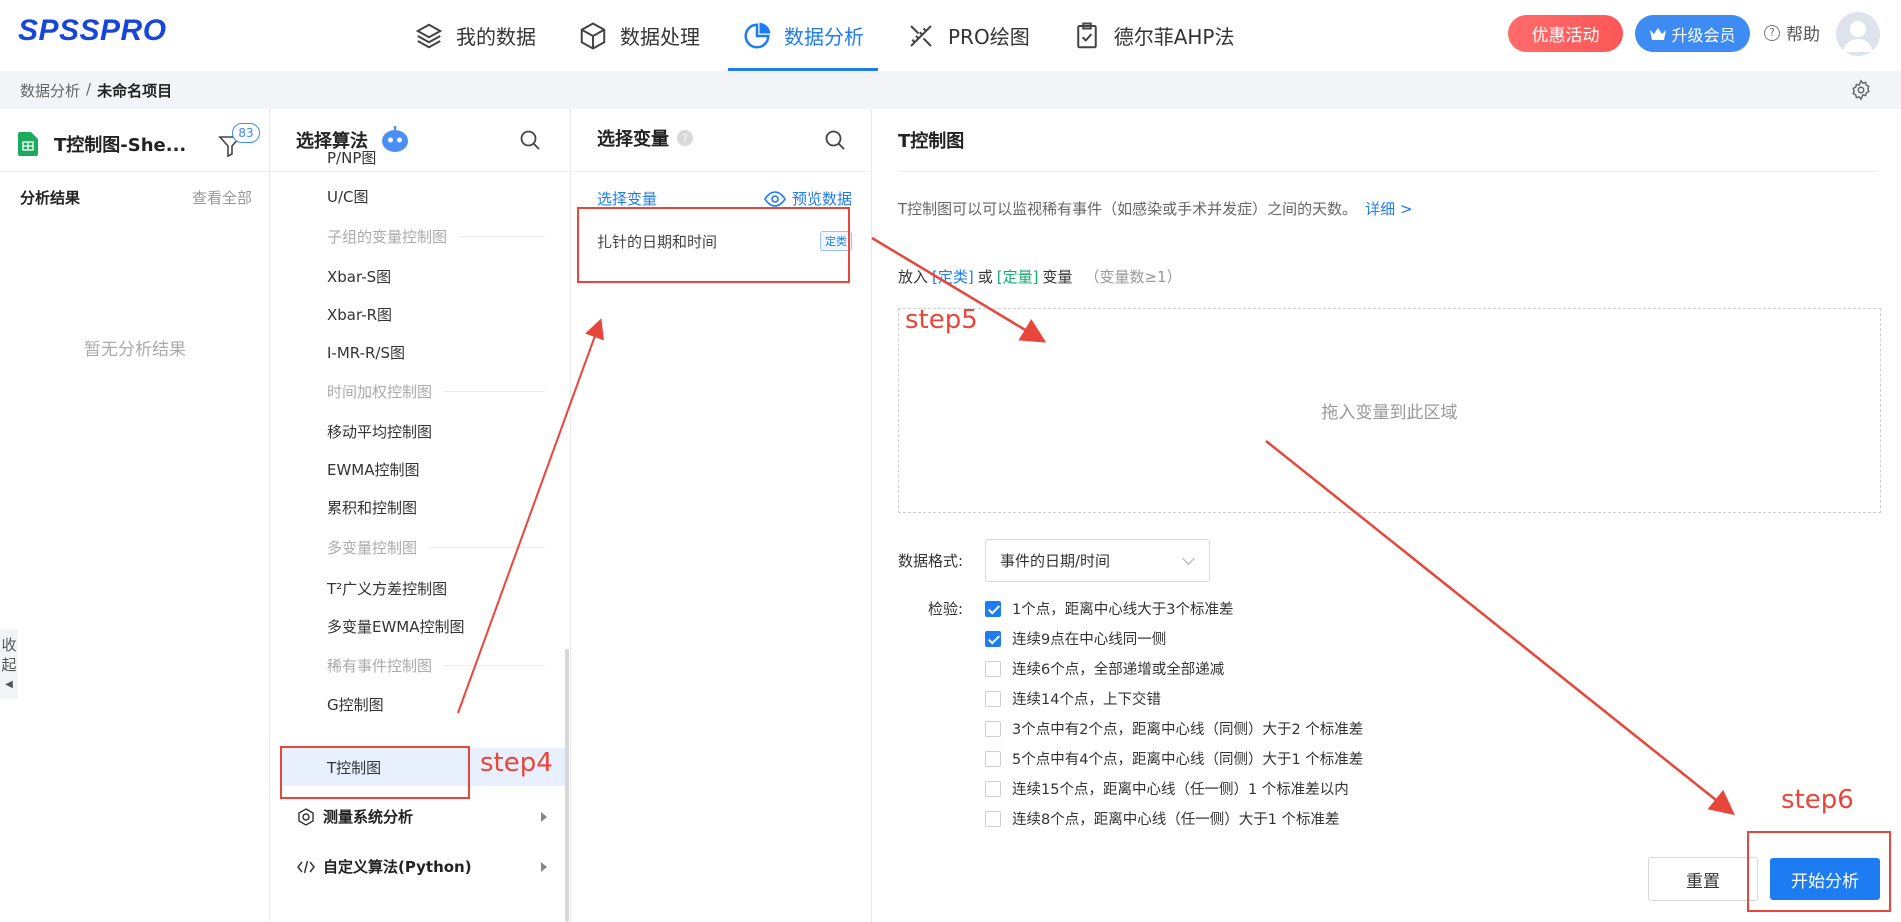 The image size is (1901, 922). What do you see at coordinates (657, 241) in the screenshot?
I see `variable-name: 扎针的日期和时间` at bounding box center [657, 241].